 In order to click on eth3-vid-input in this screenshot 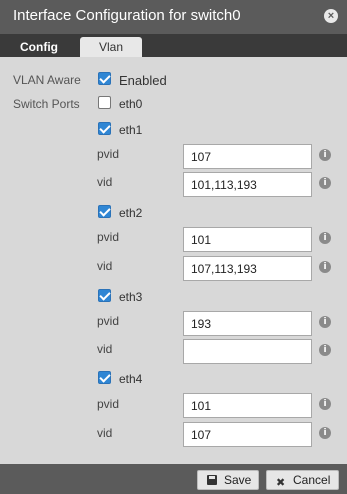, I will do `click(247, 351)`.